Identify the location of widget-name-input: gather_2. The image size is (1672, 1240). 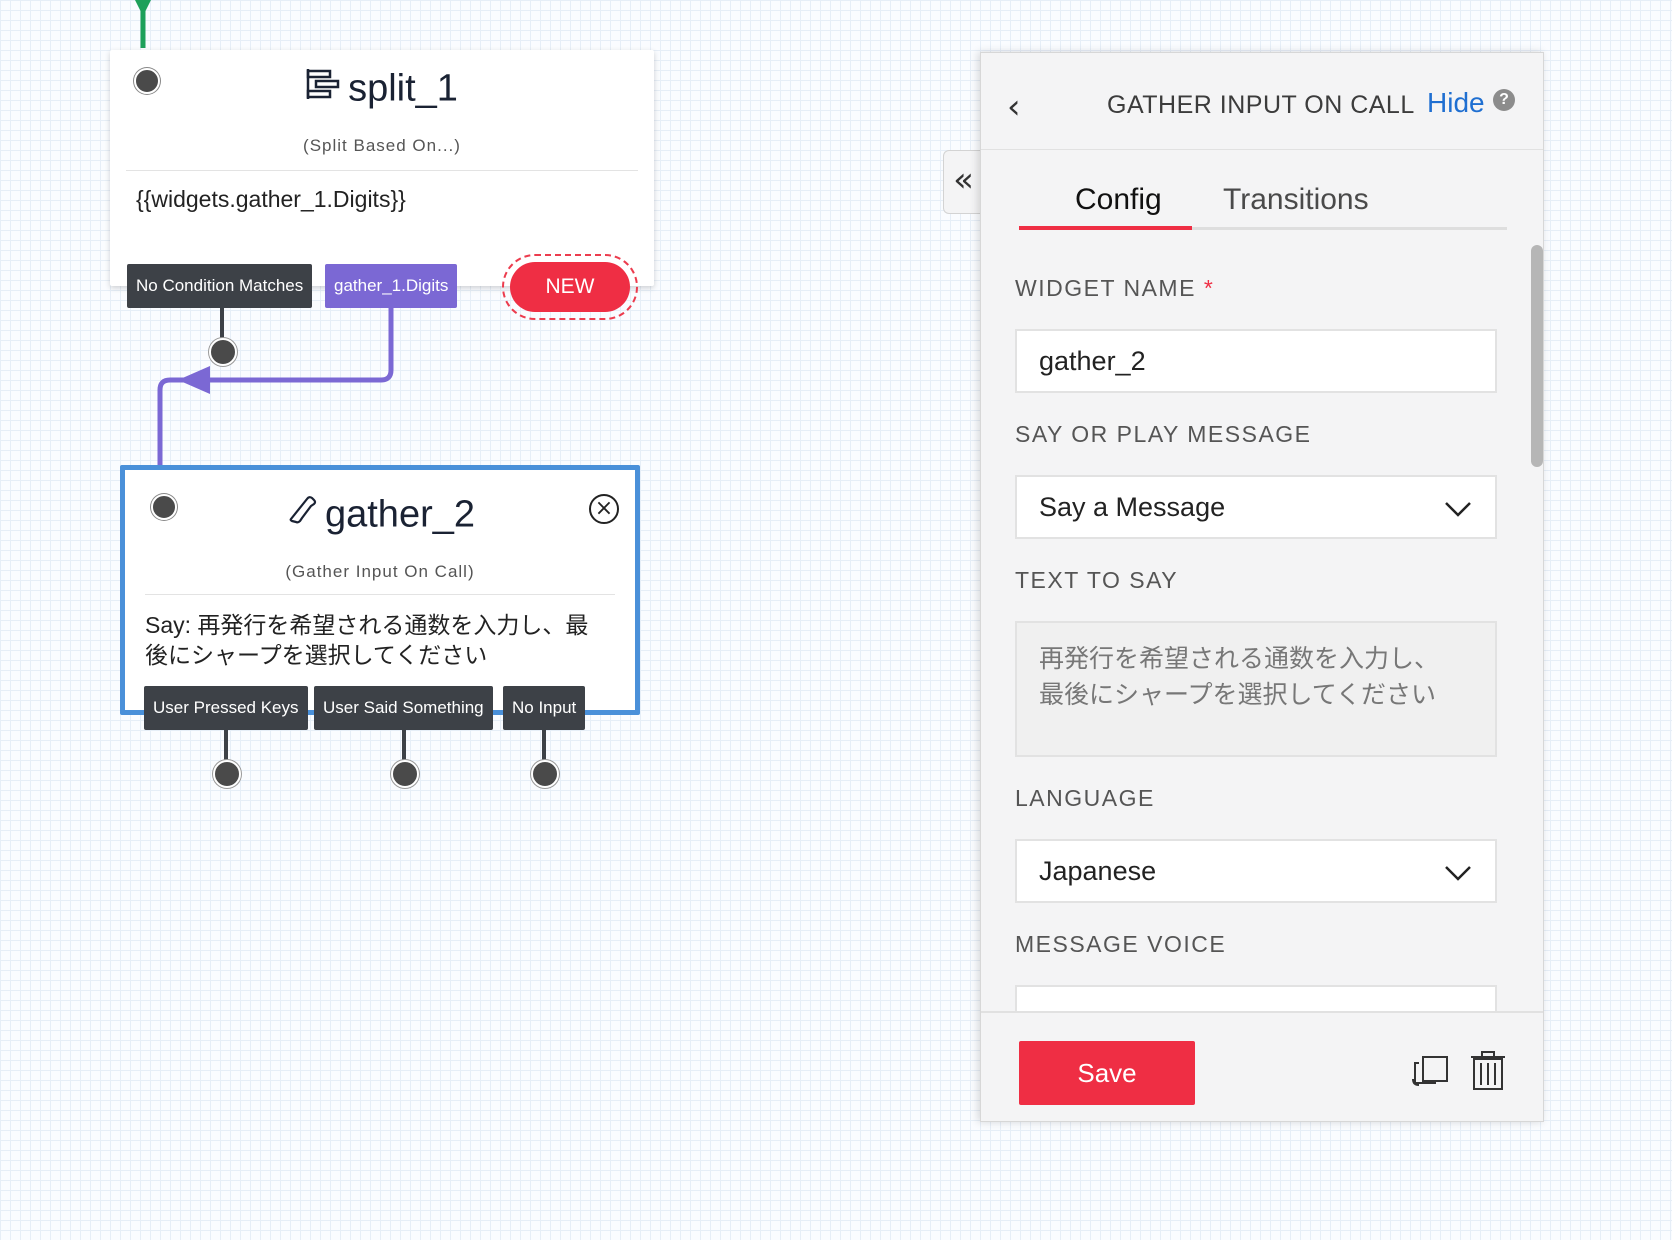
(1256, 361).